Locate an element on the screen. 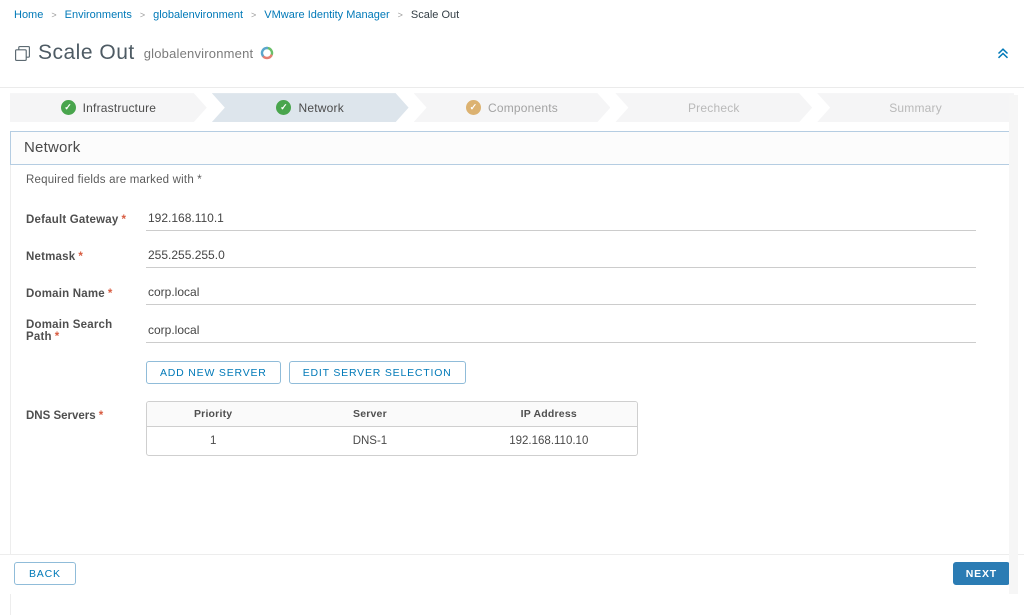 This screenshot has width=1024, height=615. step-label: Network is located at coordinates (321, 107).